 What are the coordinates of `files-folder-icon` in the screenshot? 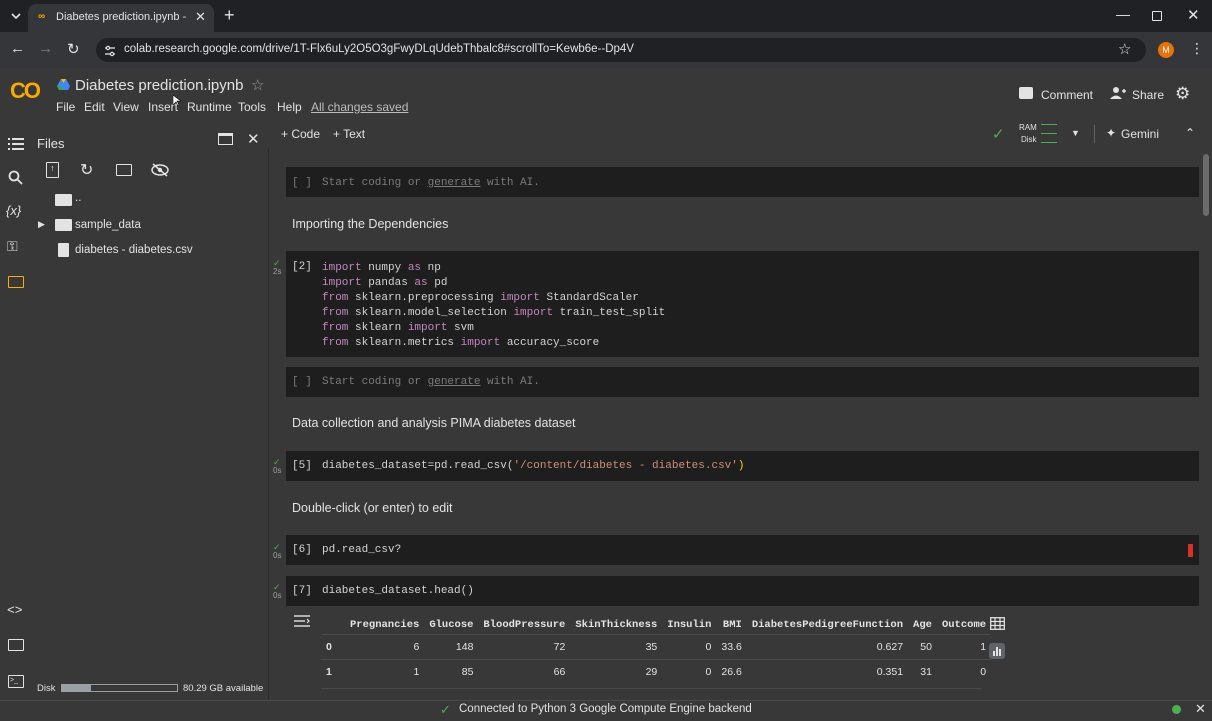 It's located at (16, 282).